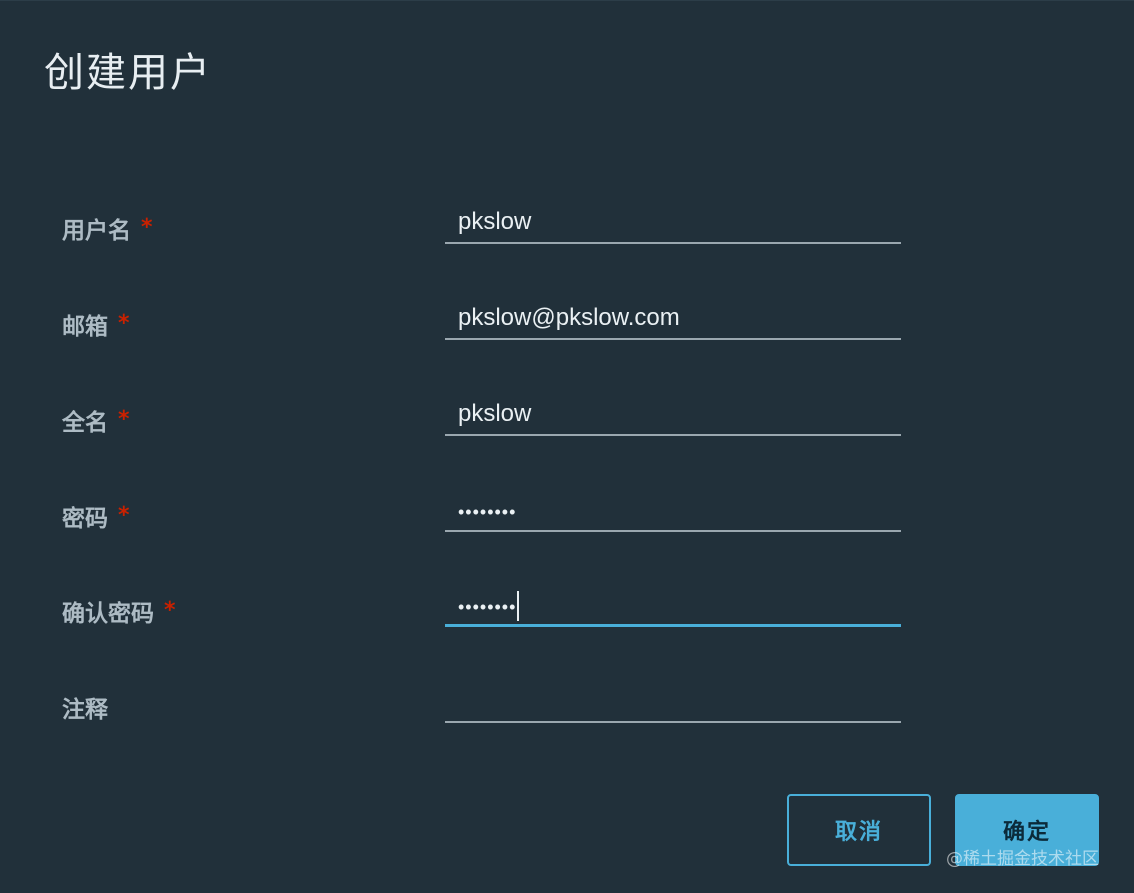 Image resolution: width=1134 pixels, height=893 pixels. What do you see at coordinates (673, 416) in the screenshot?
I see `fullname-input: pkslow` at bounding box center [673, 416].